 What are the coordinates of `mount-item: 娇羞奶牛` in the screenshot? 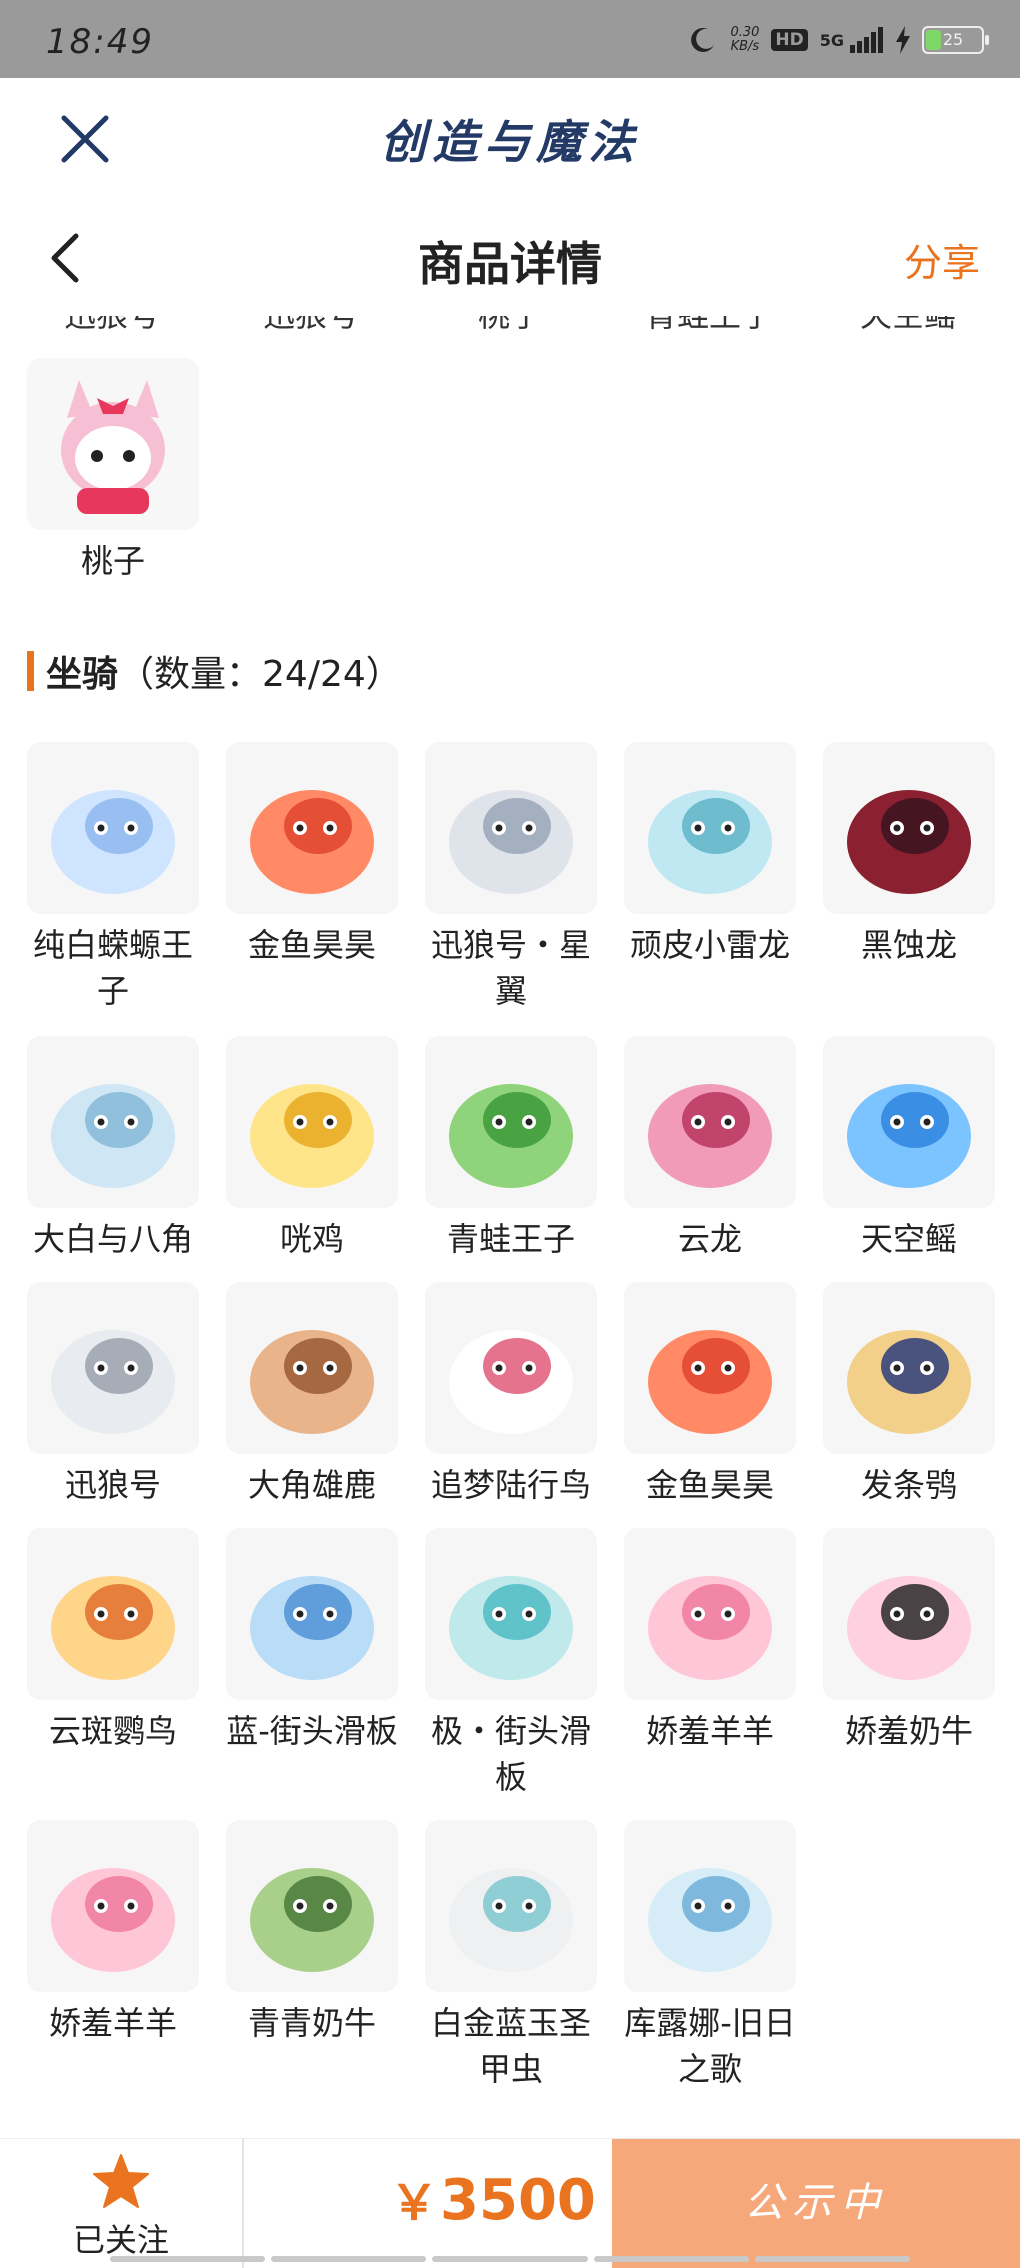 It's located at (909, 1641).